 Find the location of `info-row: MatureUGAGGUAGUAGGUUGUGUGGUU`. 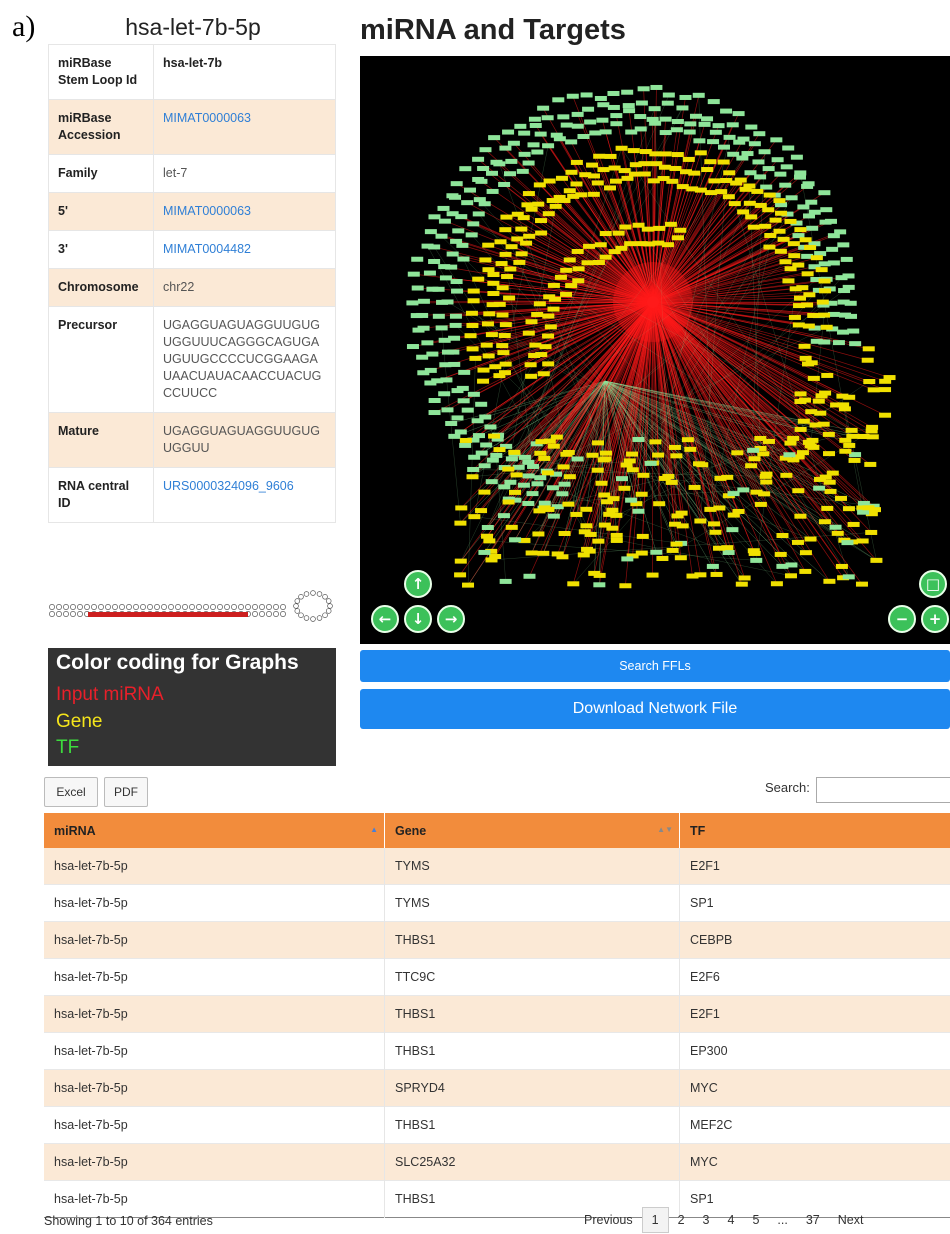

info-row: MatureUGAGGUAGUAGGUUGUGUGGUU is located at coordinates (192, 440).